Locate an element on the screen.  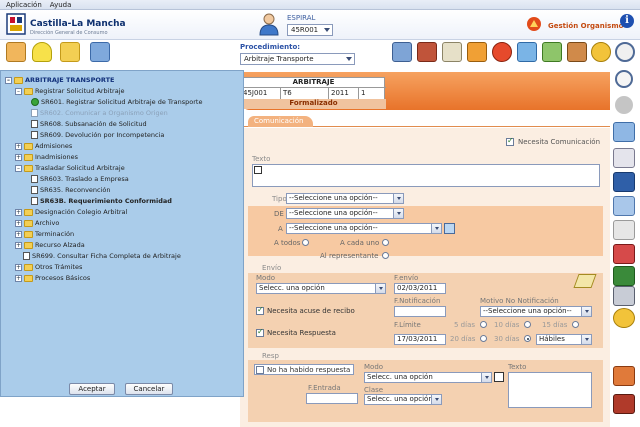
texto-textarea is located at coordinates (426, 175).